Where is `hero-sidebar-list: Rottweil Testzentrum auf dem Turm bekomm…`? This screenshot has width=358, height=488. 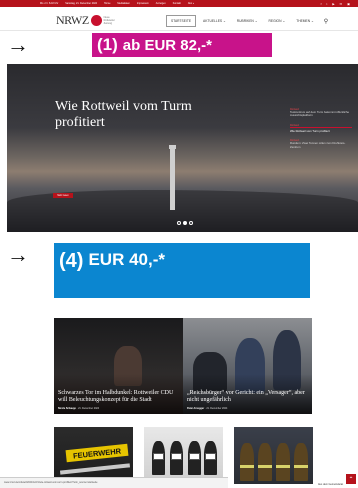
hero-sidebar-list: Rottweil Testzentrum auf dem Turm bekomm… is located at coordinates (321, 131).